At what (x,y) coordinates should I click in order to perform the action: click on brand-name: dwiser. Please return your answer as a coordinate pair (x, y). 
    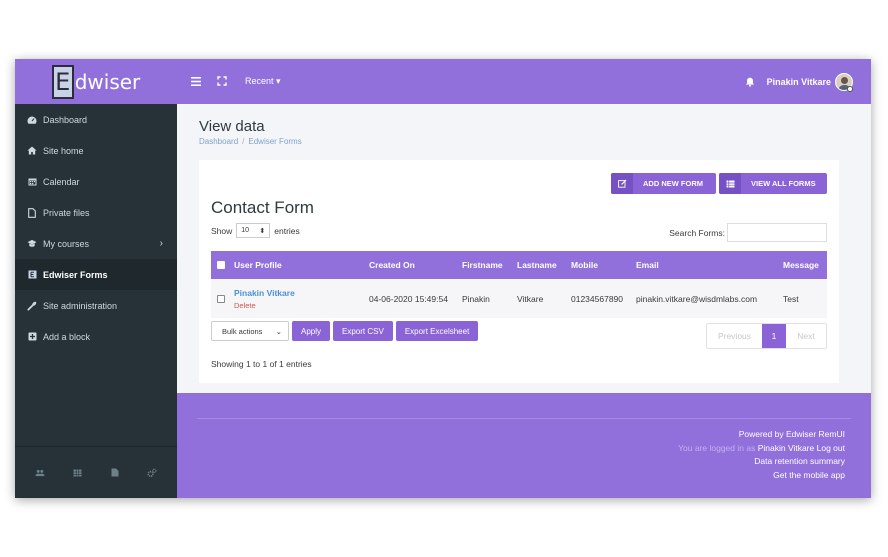
    Looking at the image, I should click on (107, 81).